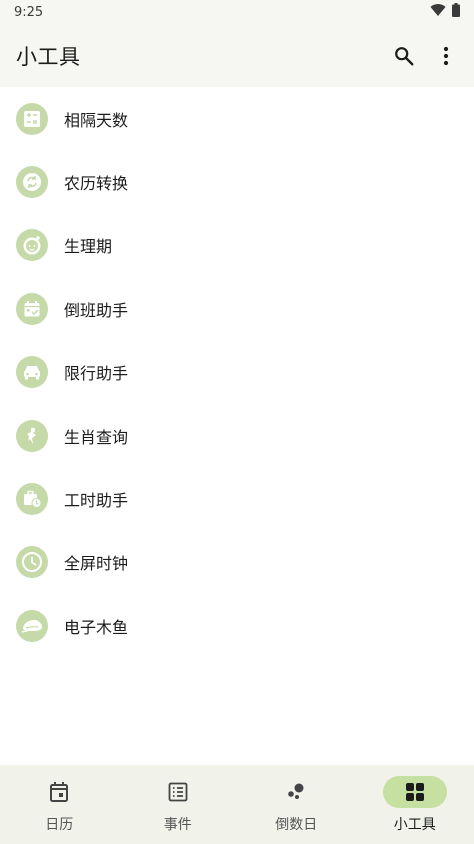 This screenshot has width=474, height=844. I want to click on tool-item-fullscreen-clock: 全屏时钟, so click(237, 562).